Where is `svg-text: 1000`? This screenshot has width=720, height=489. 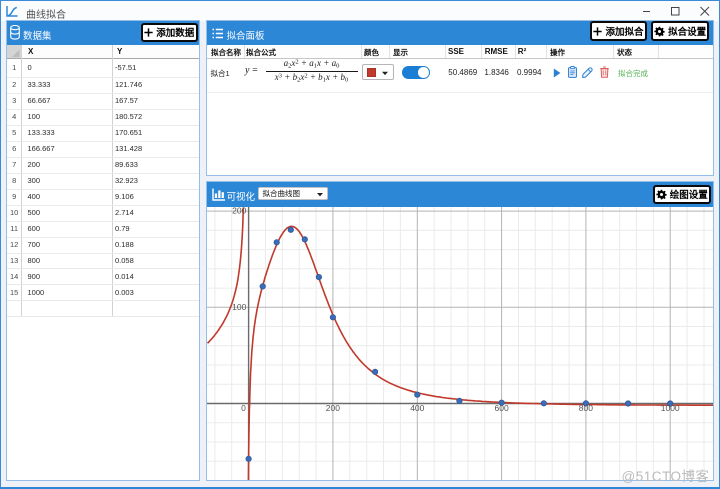 svg-text: 1000 is located at coordinates (670, 408).